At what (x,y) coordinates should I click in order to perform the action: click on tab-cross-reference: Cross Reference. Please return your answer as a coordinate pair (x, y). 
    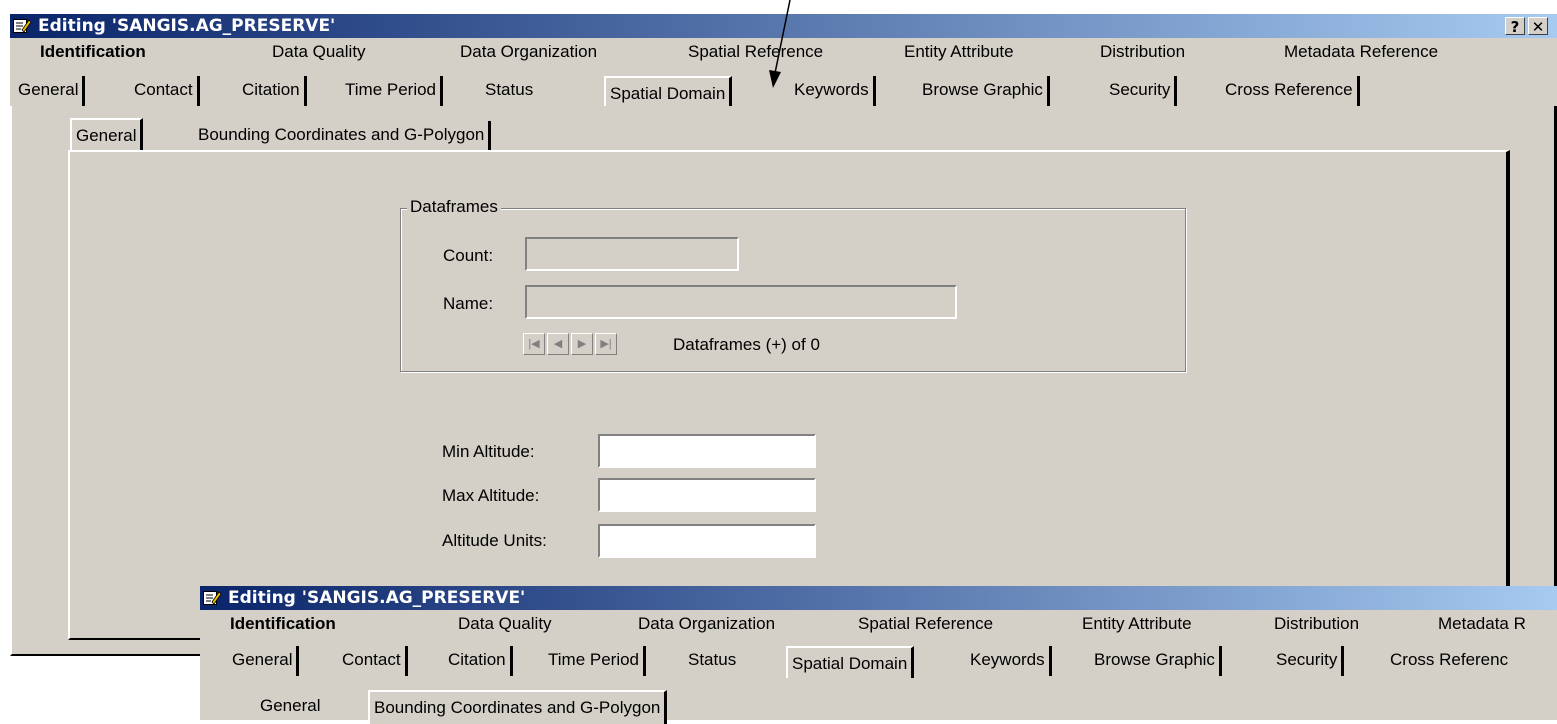
    Looking at the image, I should click on (1290, 91).